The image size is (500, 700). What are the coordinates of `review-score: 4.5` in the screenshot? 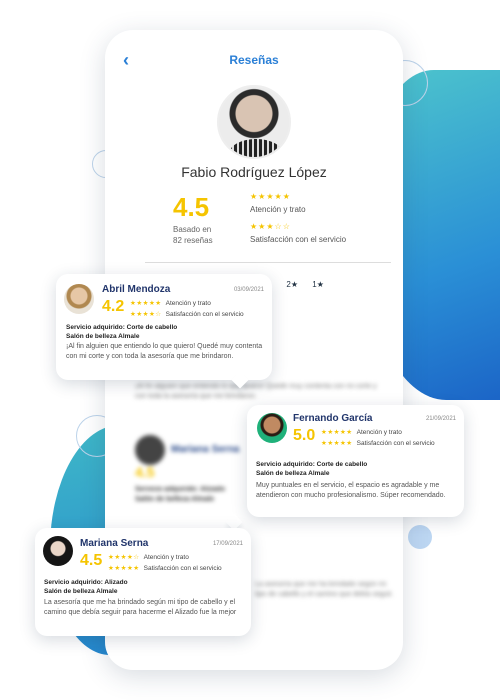 It's located at (91, 560).